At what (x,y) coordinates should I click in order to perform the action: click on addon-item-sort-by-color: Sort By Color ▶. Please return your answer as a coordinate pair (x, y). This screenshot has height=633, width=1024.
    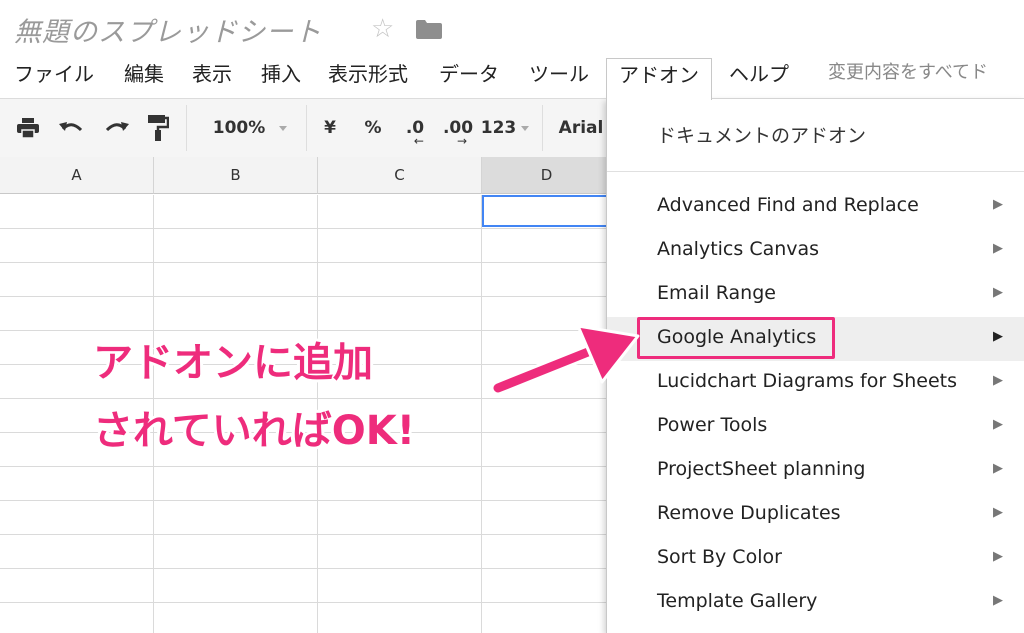
    Looking at the image, I should click on (815, 559).